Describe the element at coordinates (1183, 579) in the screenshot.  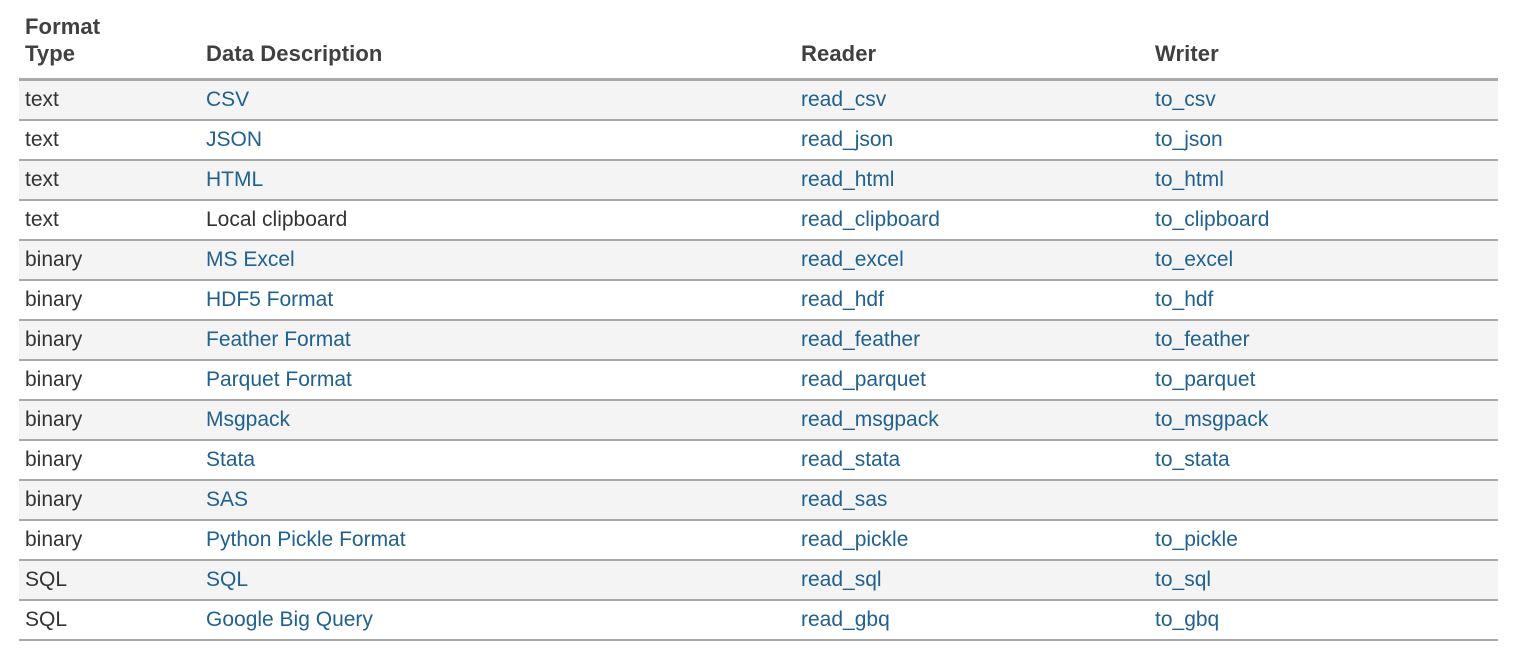
I see `writer-link: to_sql` at that location.